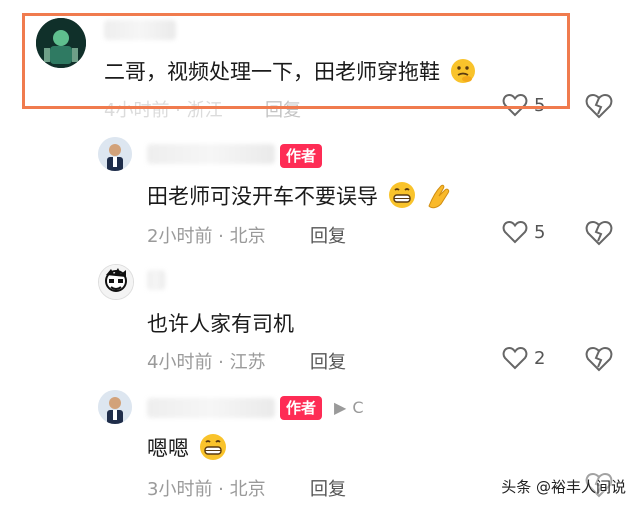 The image size is (640, 511). What do you see at coordinates (340, 407) in the screenshot?
I see `play-triangle-icon: ▶` at bounding box center [340, 407].